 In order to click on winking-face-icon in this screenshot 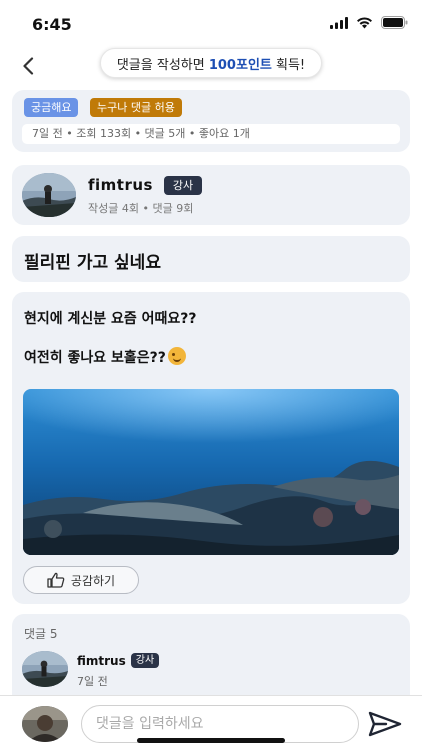, I will do `click(176, 356)`.